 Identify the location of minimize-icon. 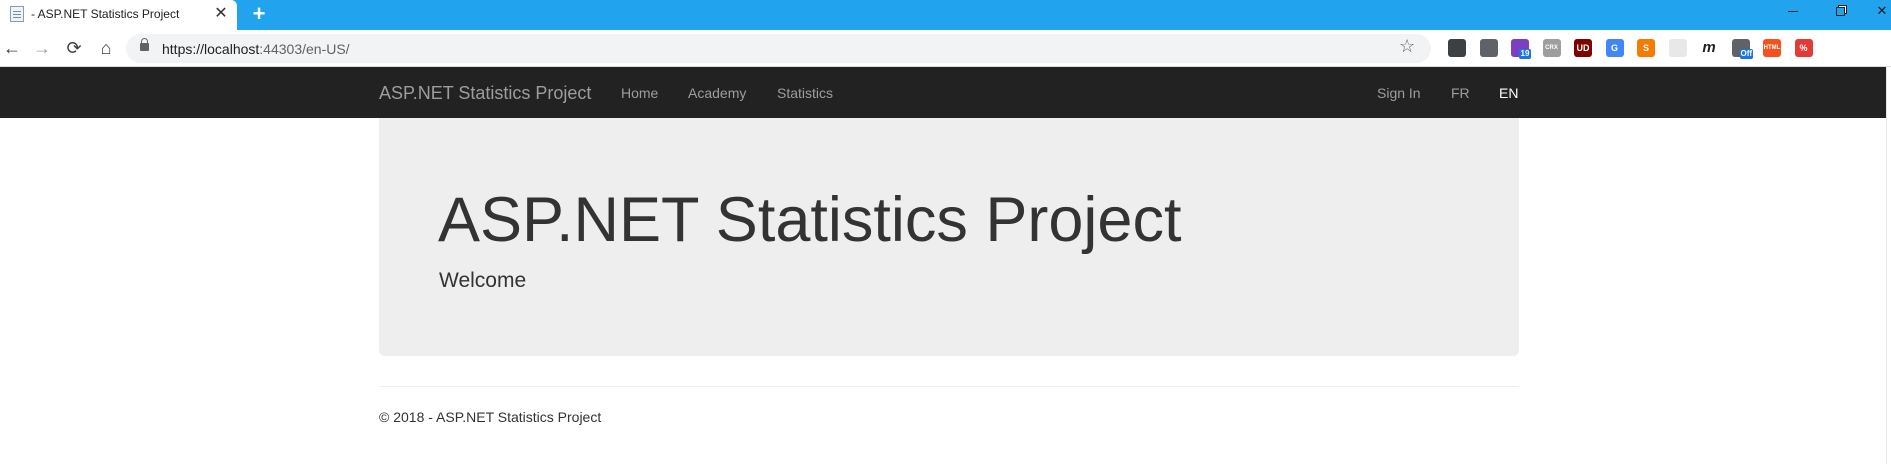
(1793, 12).